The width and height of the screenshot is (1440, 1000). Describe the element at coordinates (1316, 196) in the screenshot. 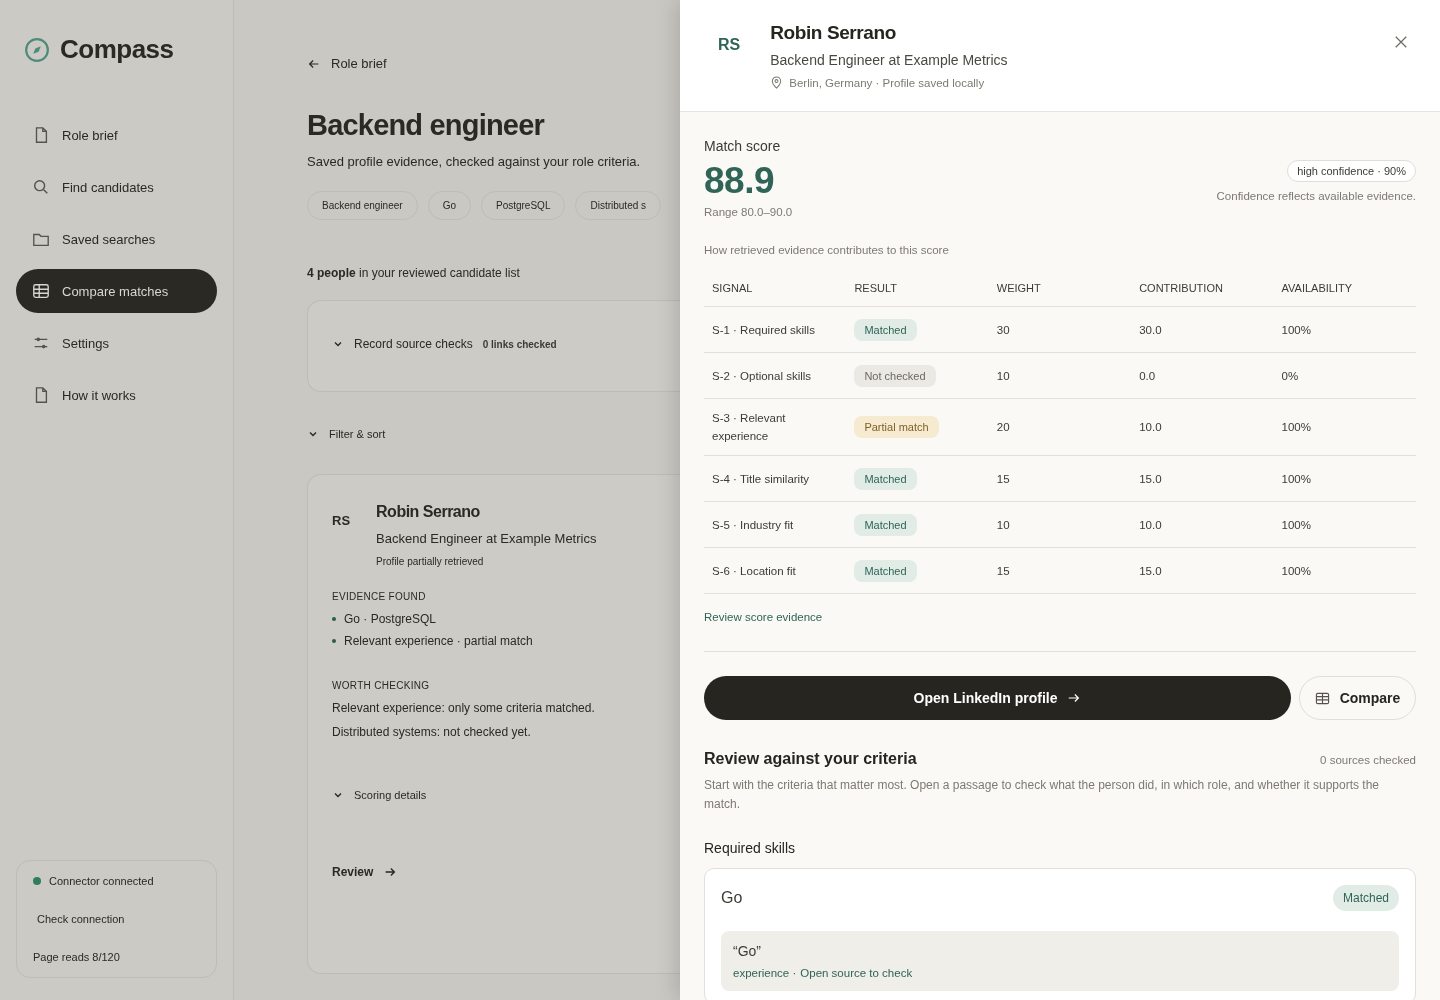

I see `confidence-note: Confidence reflects available evidence.` at that location.